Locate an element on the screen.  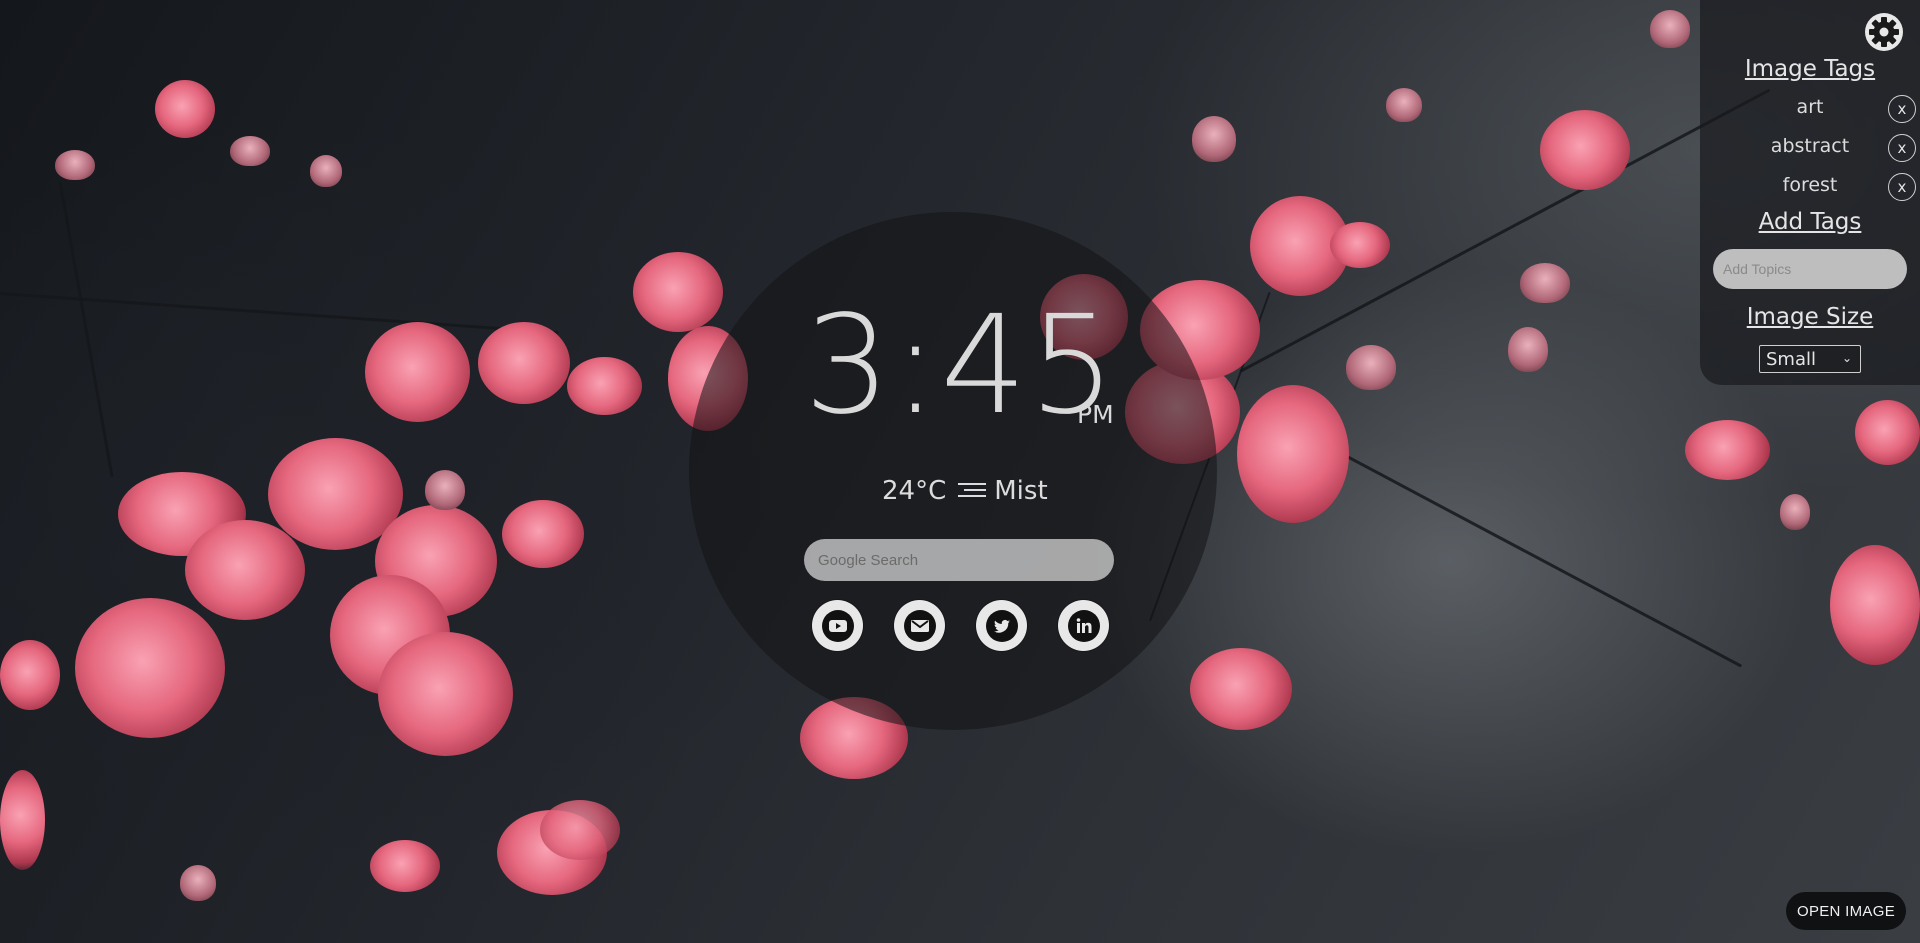
tag-label: forest is located at coordinates (1810, 185).